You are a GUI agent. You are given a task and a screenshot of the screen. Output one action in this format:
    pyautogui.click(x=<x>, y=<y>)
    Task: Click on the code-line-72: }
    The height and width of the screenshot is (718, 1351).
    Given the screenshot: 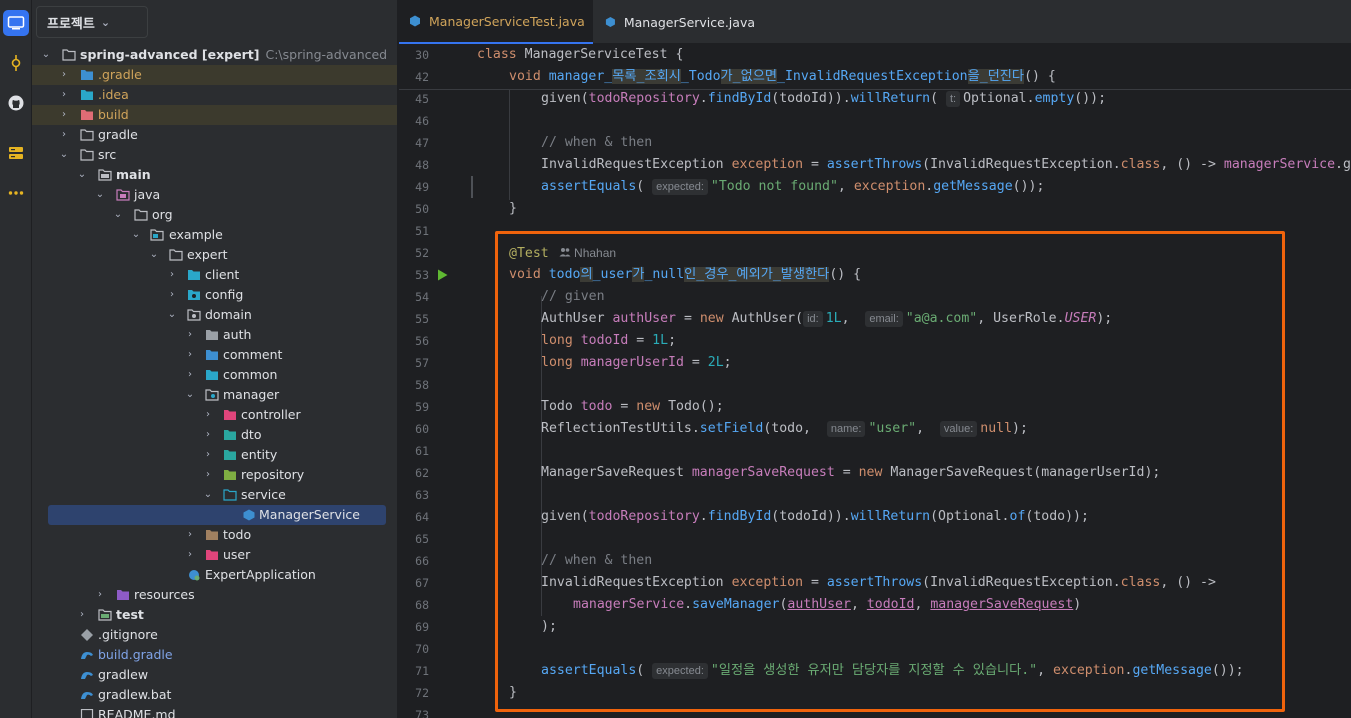 What is the action you would take?
    pyautogui.click(x=513, y=693)
    